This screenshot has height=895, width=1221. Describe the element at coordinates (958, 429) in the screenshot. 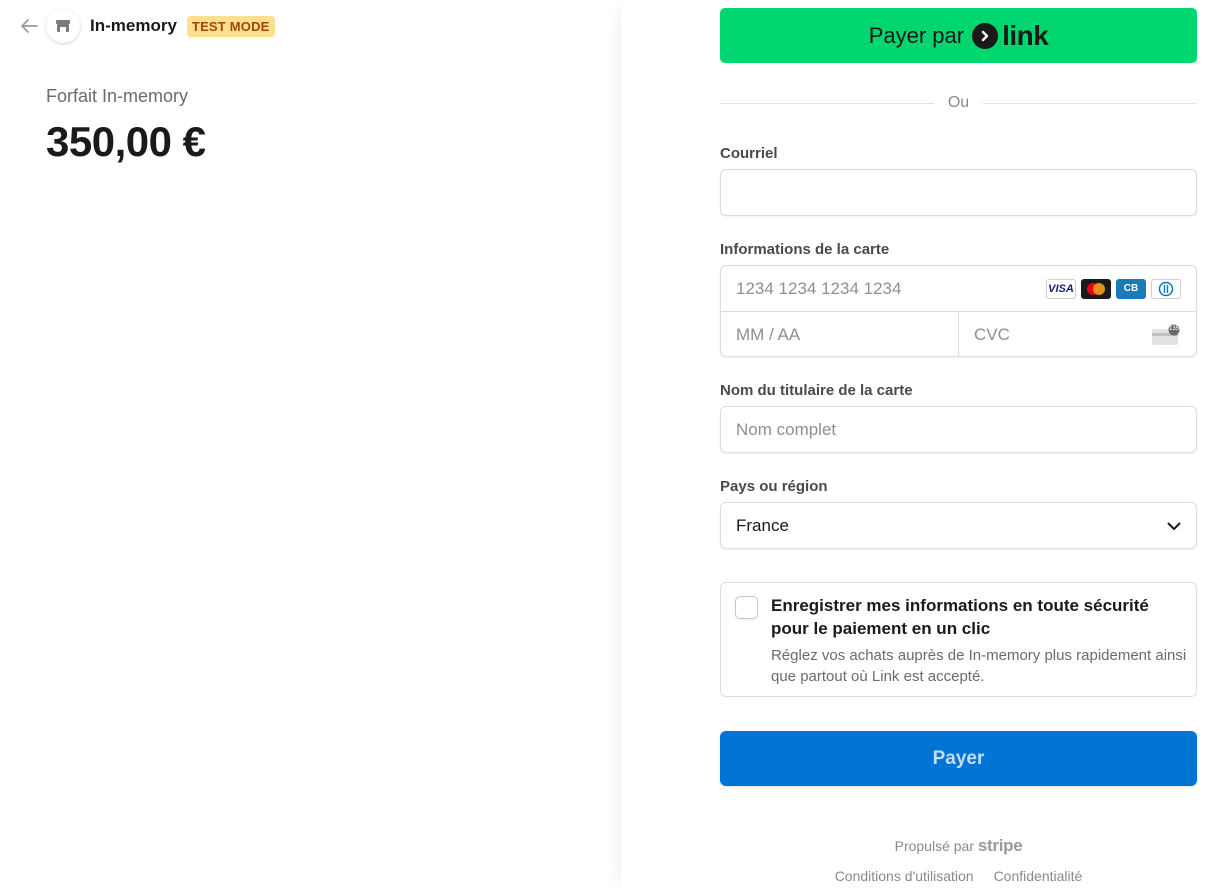

I see `cardholder-name-field: Nom complet` at that location.